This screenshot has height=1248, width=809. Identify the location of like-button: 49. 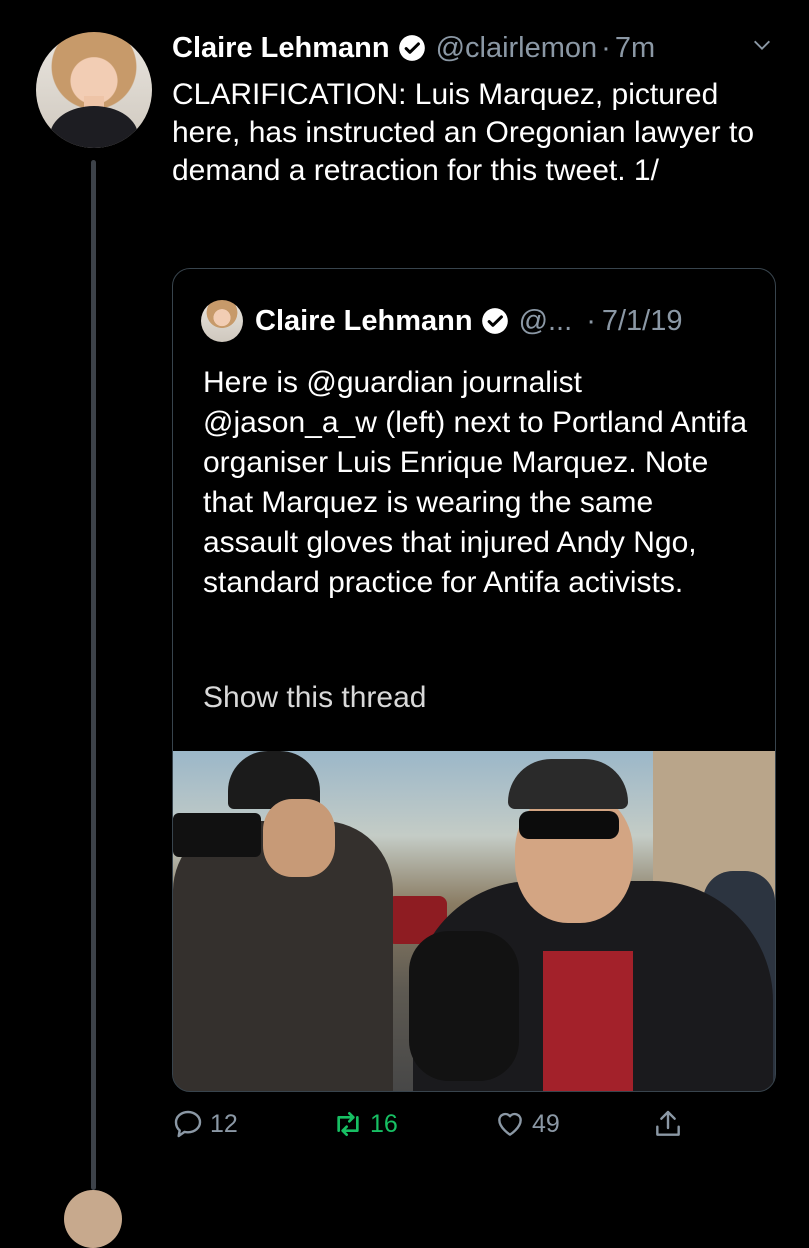
(527, 1124).